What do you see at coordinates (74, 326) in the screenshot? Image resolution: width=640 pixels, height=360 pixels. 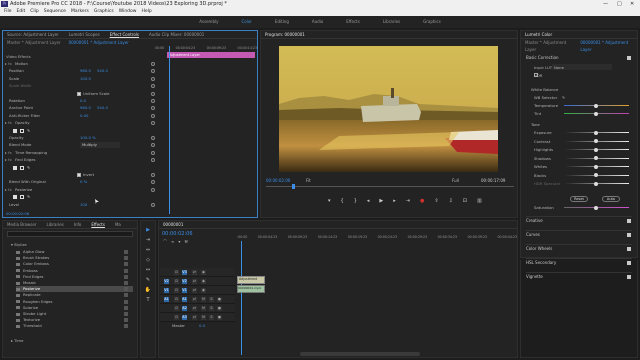 I see `effect-item: Threshold` at bounding box center [74, 326].